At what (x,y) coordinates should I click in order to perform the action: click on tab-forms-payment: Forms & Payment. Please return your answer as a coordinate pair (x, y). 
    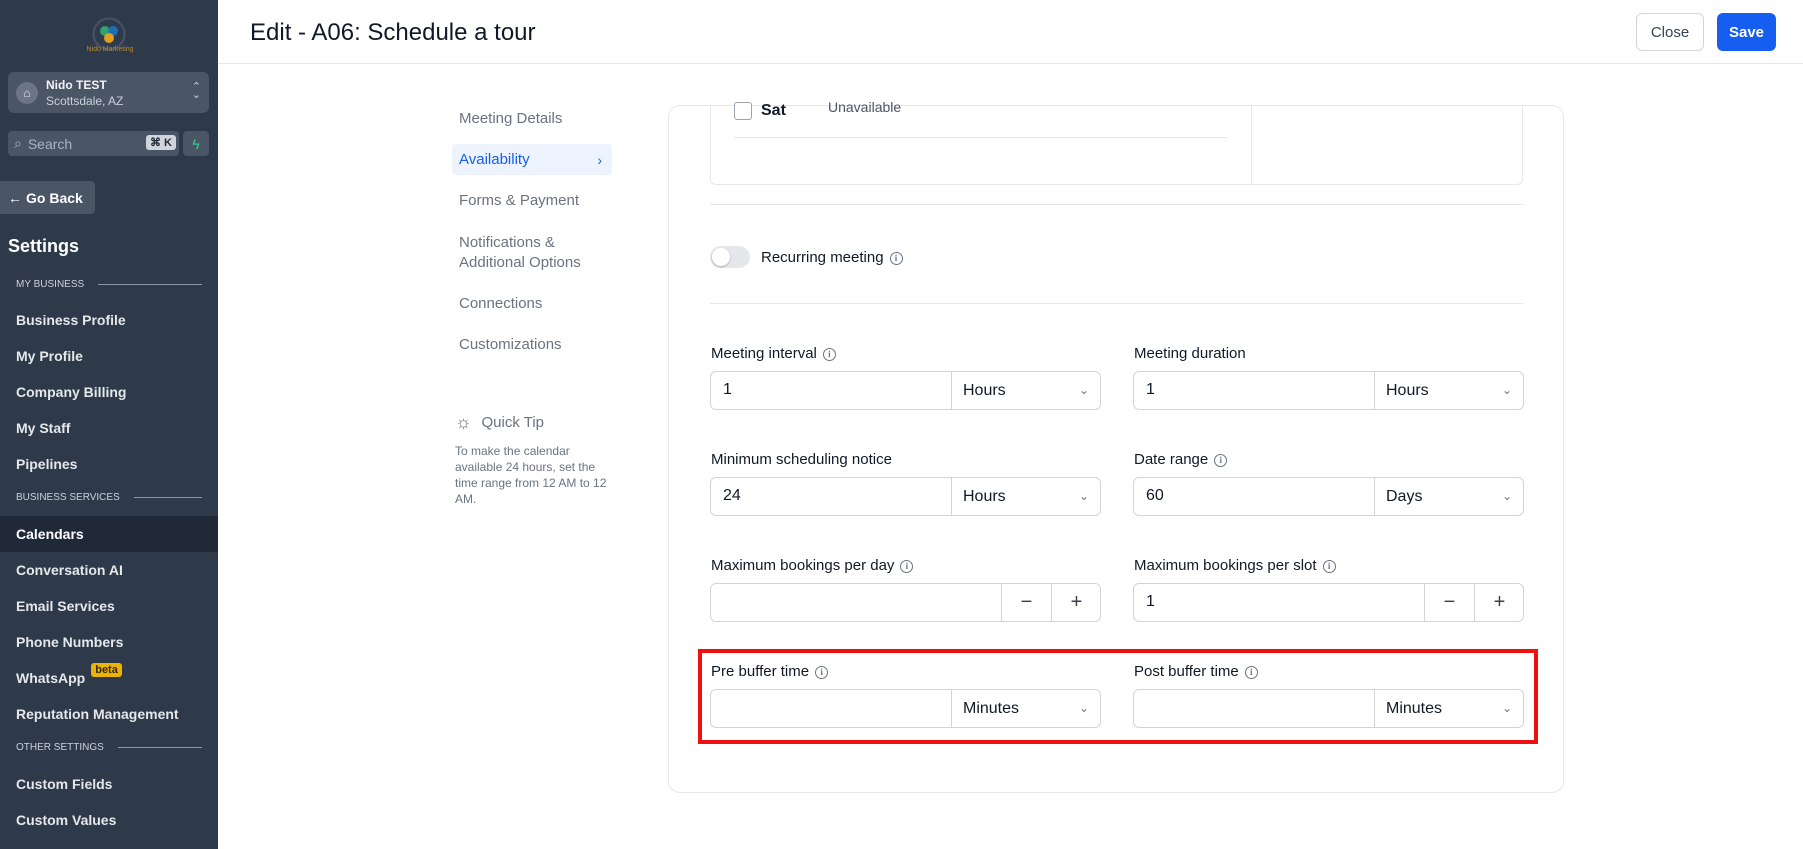
    Looking at the image, I should click on (532, 200).